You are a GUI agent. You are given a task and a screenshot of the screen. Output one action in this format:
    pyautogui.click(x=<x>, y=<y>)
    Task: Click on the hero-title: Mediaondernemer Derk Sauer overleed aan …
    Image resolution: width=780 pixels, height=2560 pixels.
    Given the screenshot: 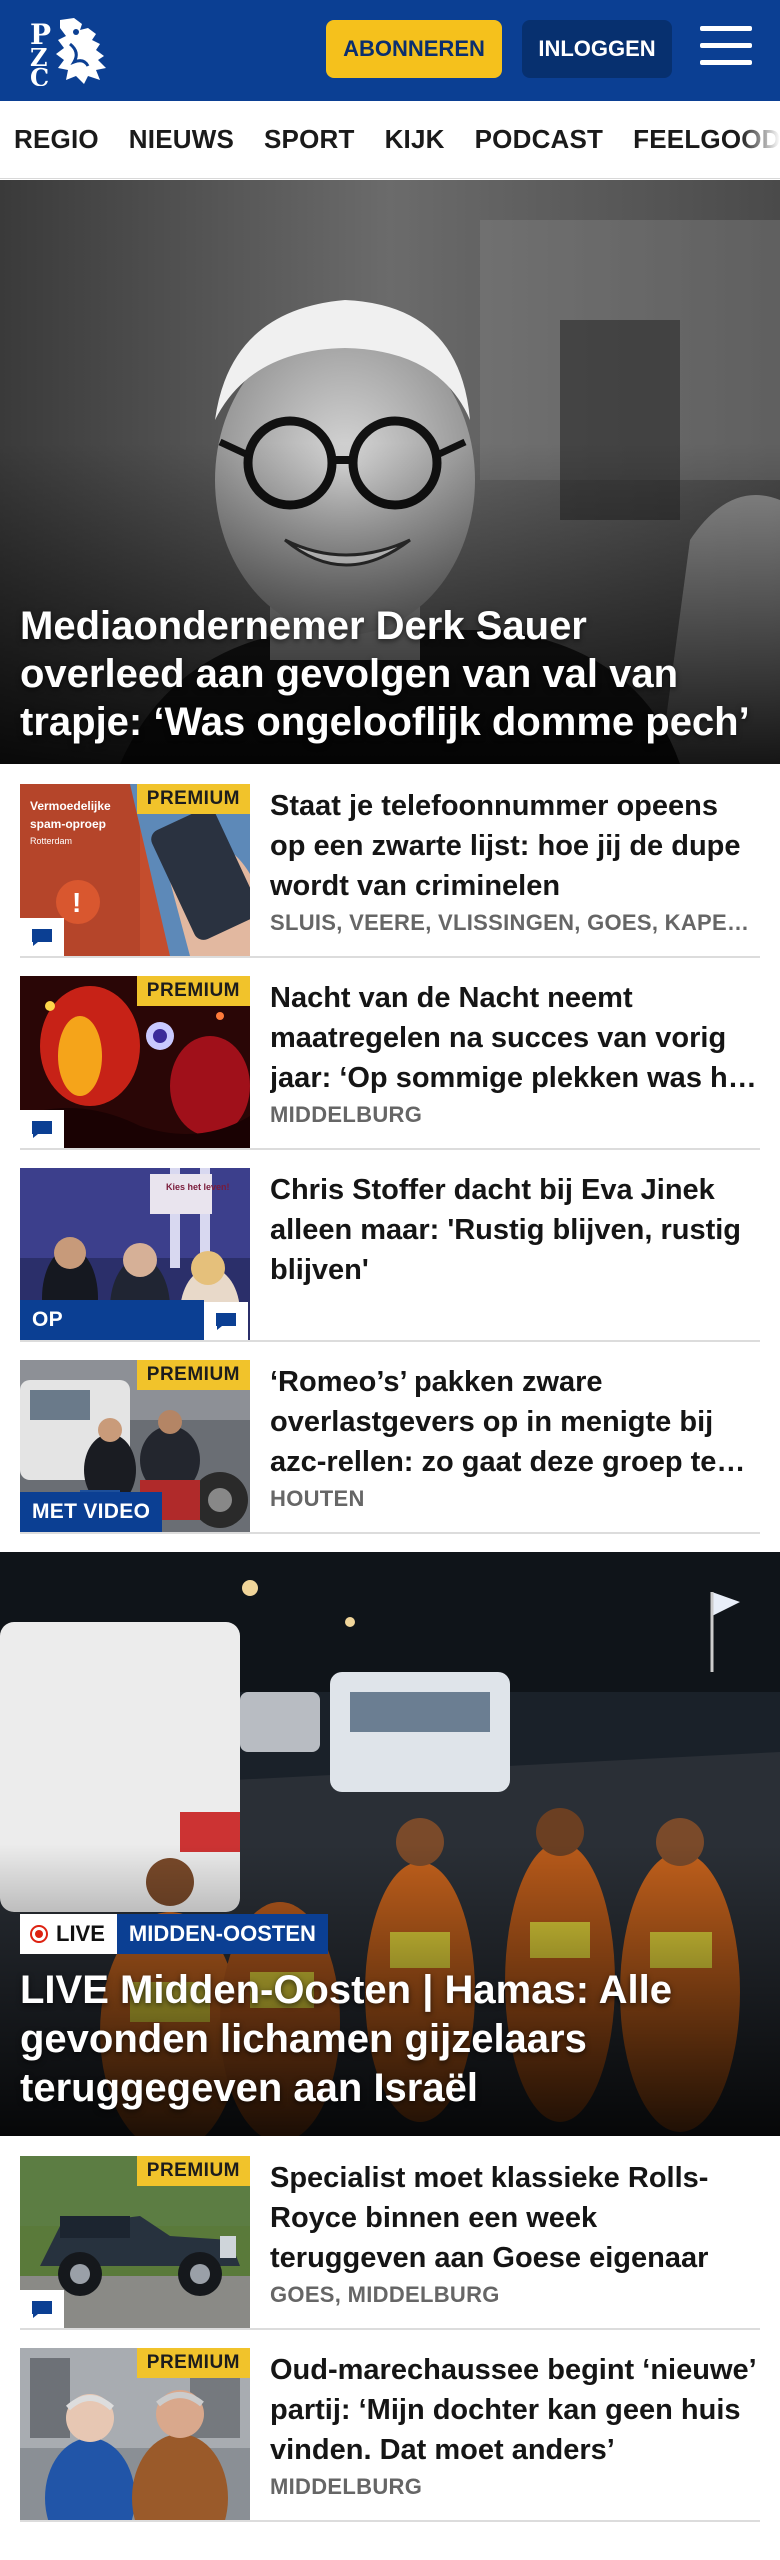 What is the action you would take?
    pyautogui.click(x=390, y=674)
    